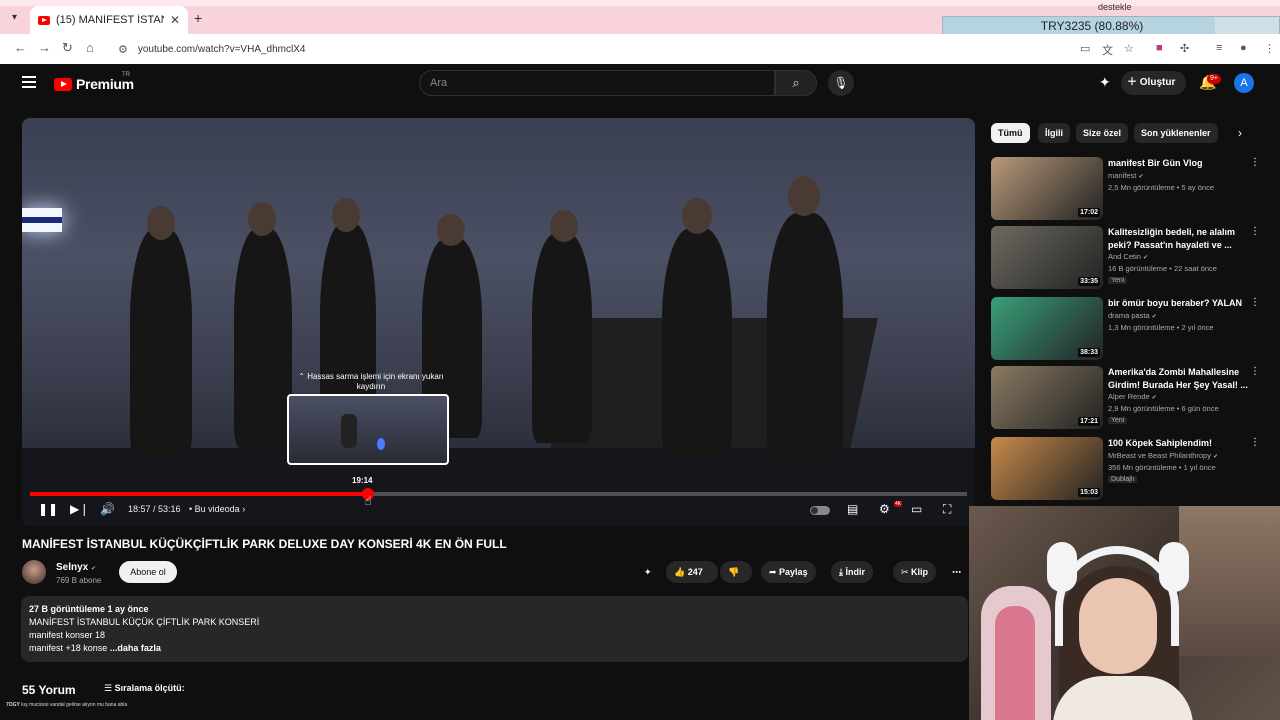 The height and width of the screenshot is (720, 1280). What do you see at coordinates (14, 17) in the screenshot?
I see `tab-search-icon: ▾` at bounding box center [14, 17].